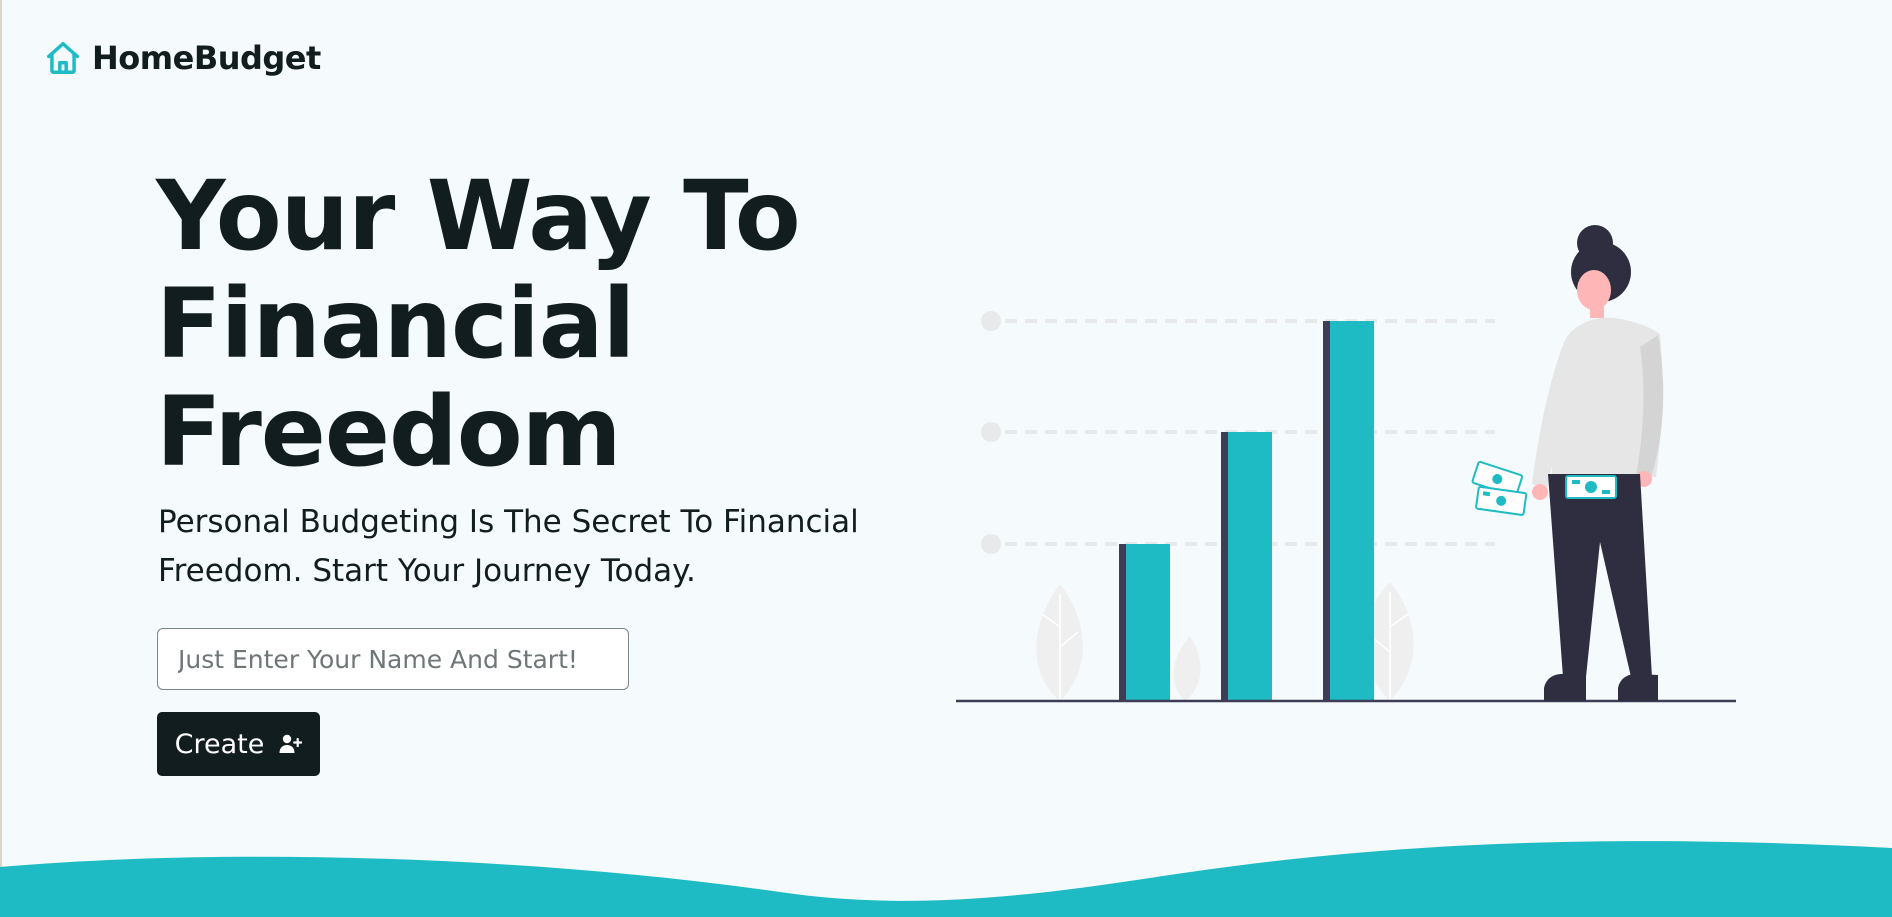 The width and height of the screenshot is (1892, 917). What do you see at coordinates (478, 216) in the screenshot?
I see `hero-title-line: Your Way To` at bounding box center [478, 216].